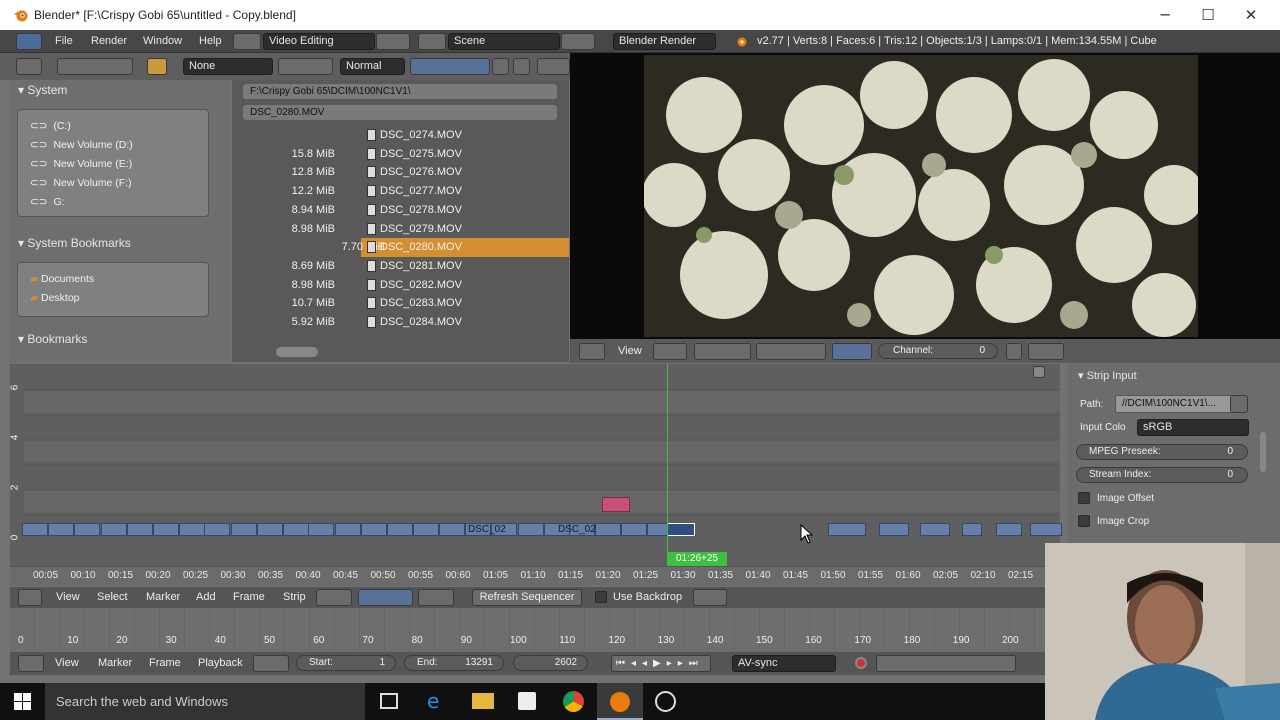  Describe the element at coordinates (22, 701) in the screenshot. I see `windows-start-icon` at that location.